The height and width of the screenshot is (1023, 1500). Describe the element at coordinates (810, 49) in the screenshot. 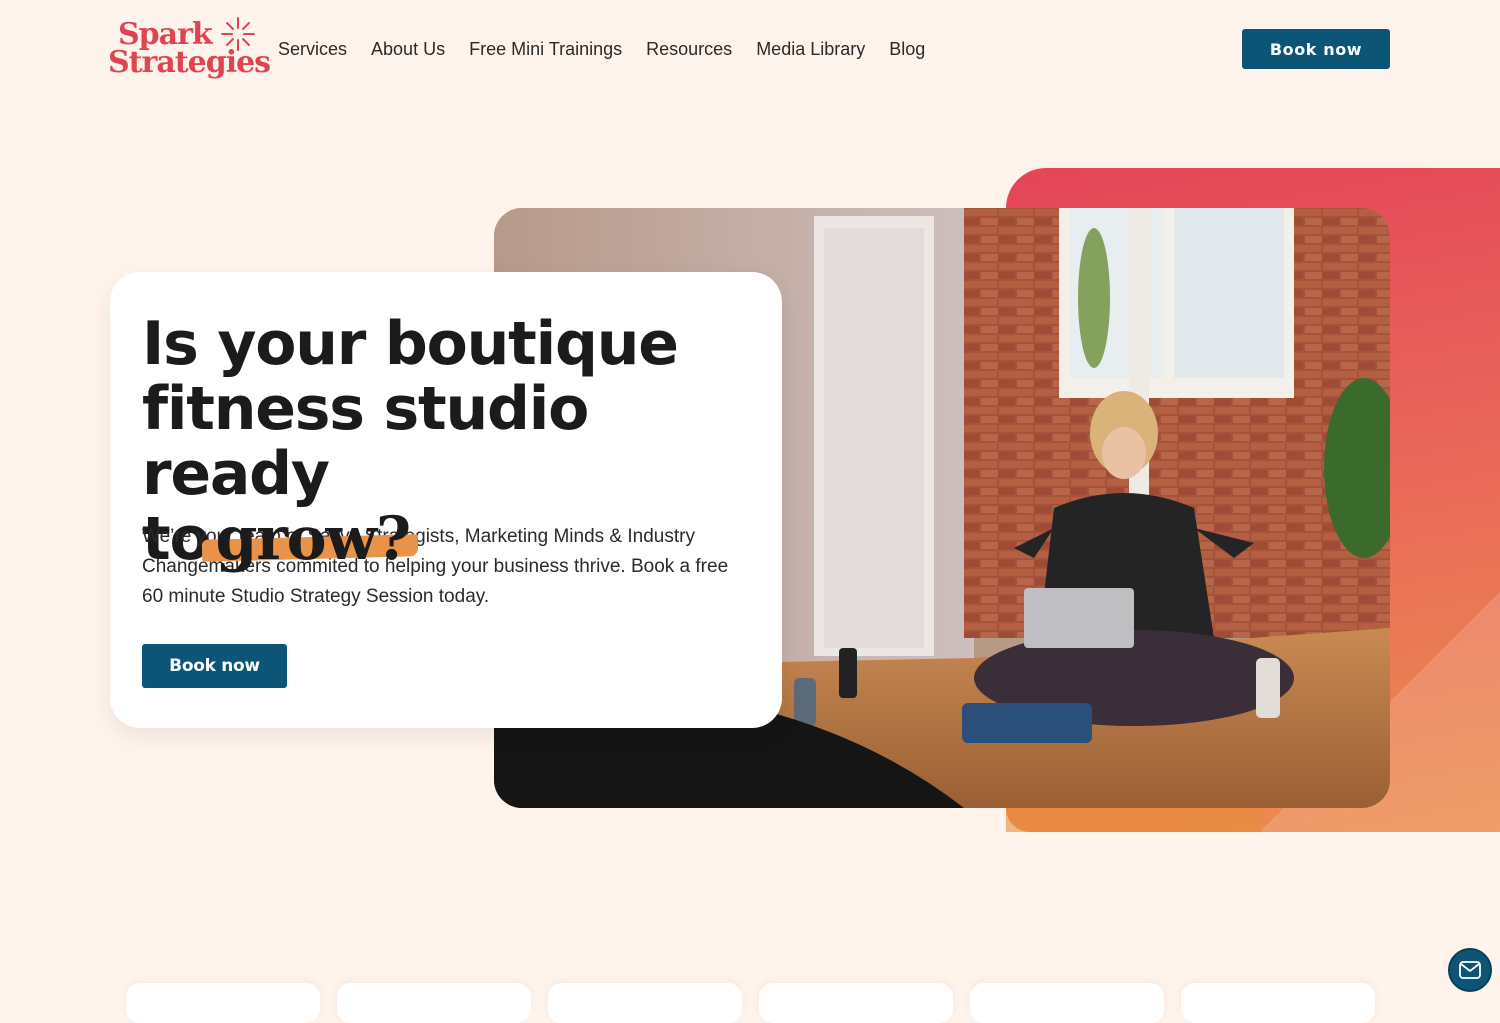

I see `nav-item-media-library: Media Library` at that location.